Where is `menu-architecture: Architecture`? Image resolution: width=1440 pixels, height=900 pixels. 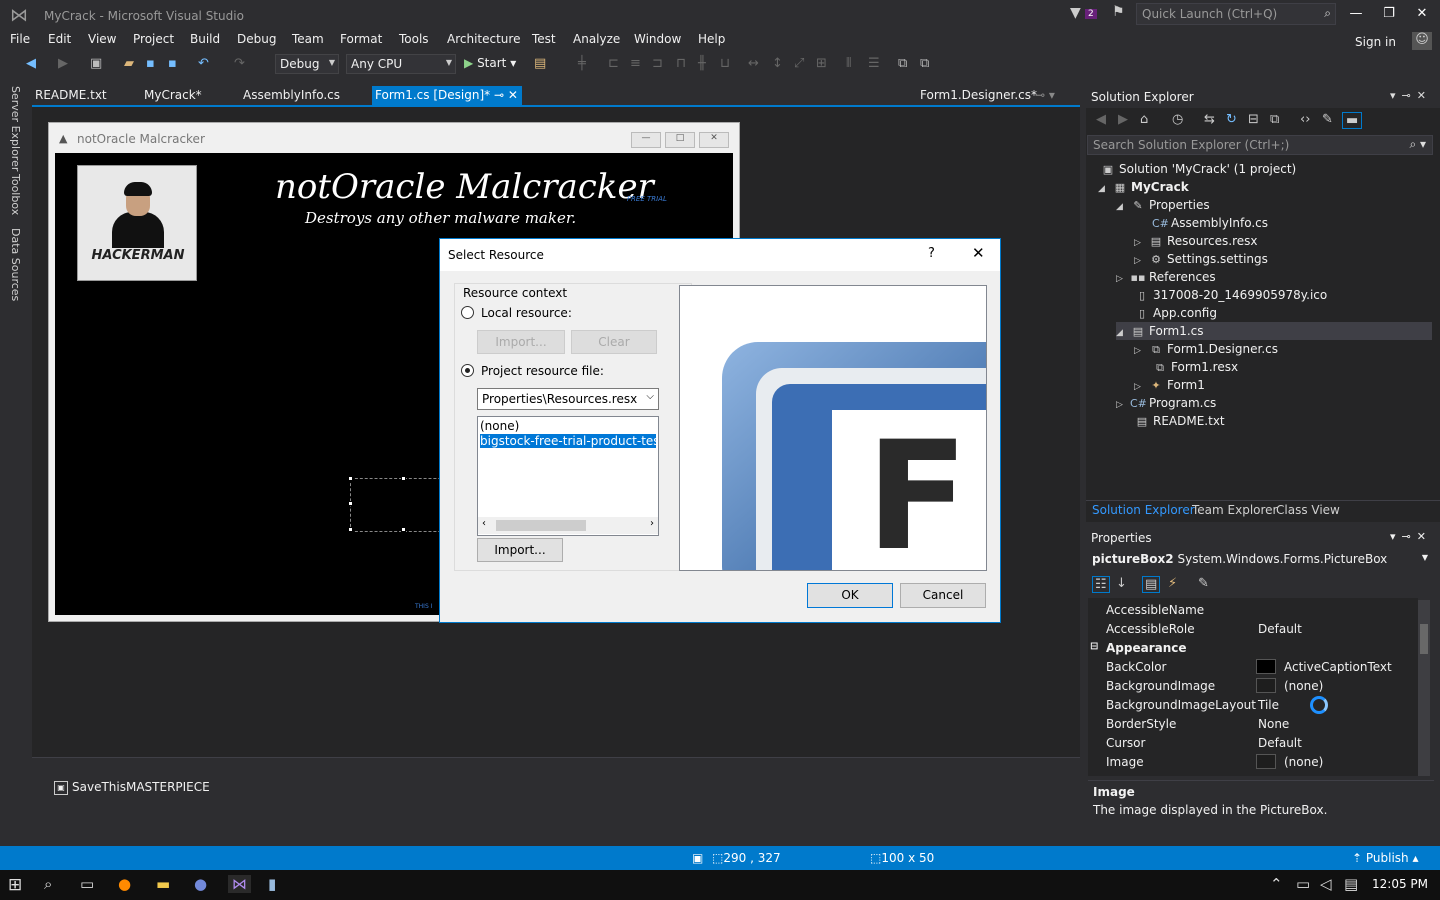 menu-architecture: Architecture is located at coordinates (483, 39).